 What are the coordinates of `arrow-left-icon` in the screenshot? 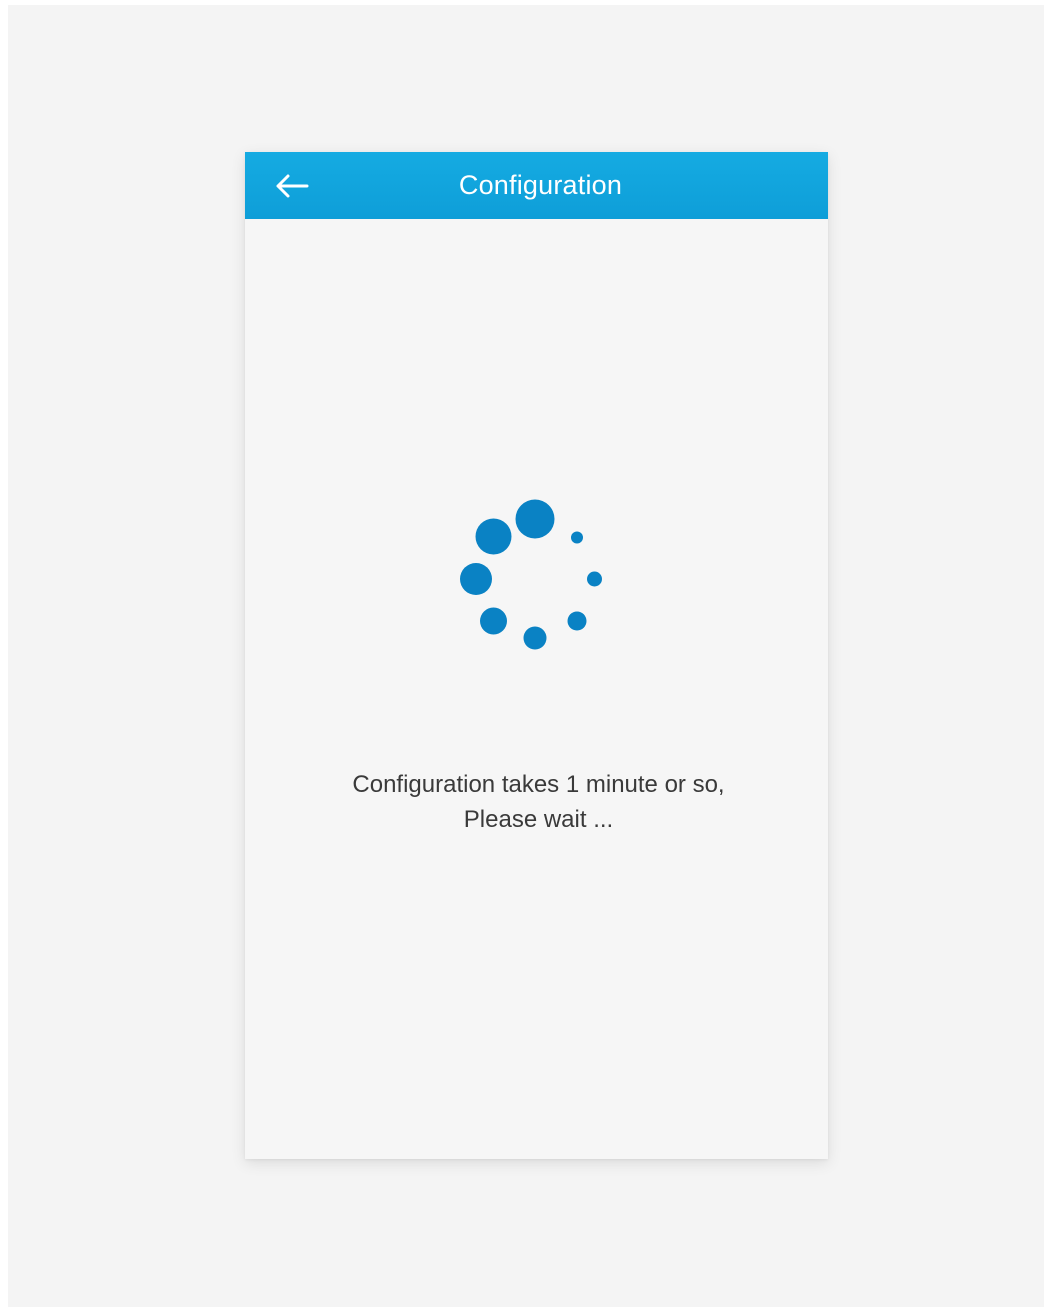 It's located at (292, 186).